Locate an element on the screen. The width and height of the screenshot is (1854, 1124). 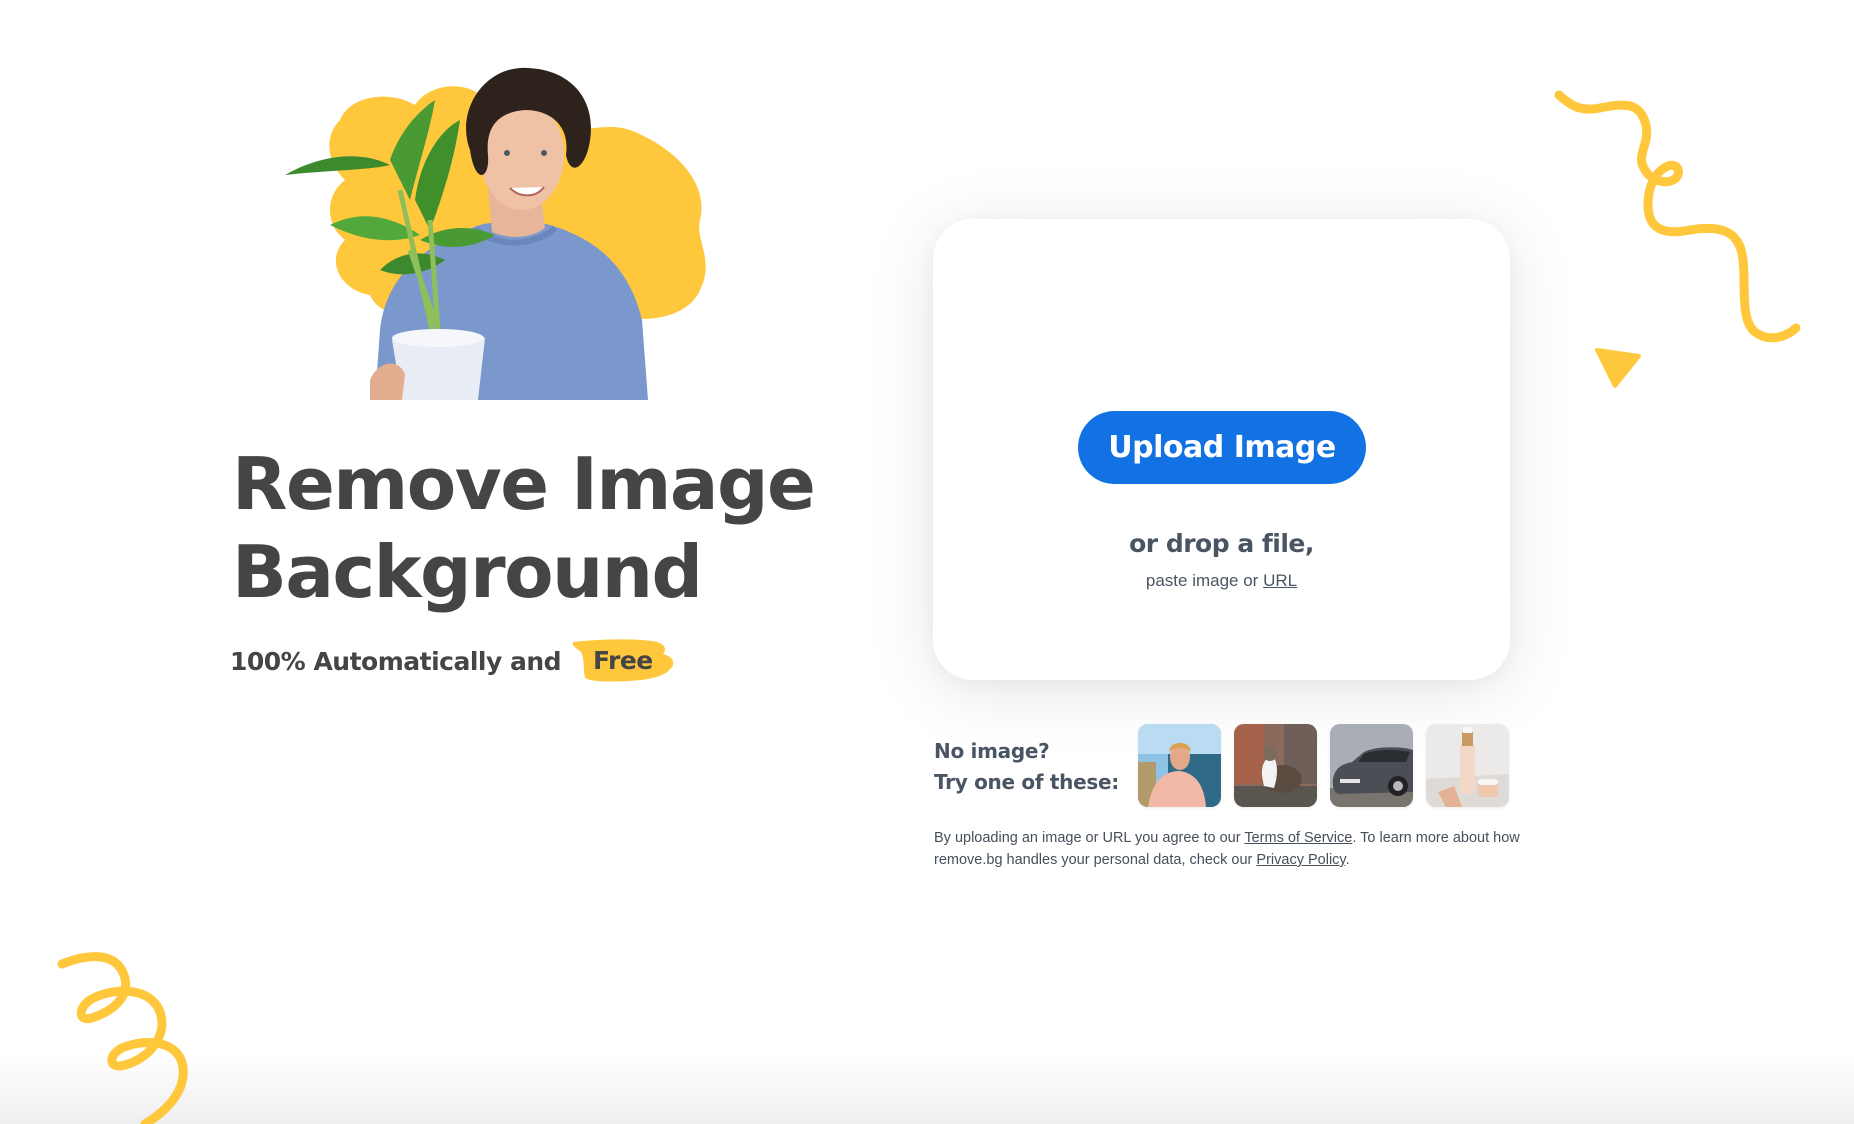
free-badge-label: Free is located at coordinates (623, 660).